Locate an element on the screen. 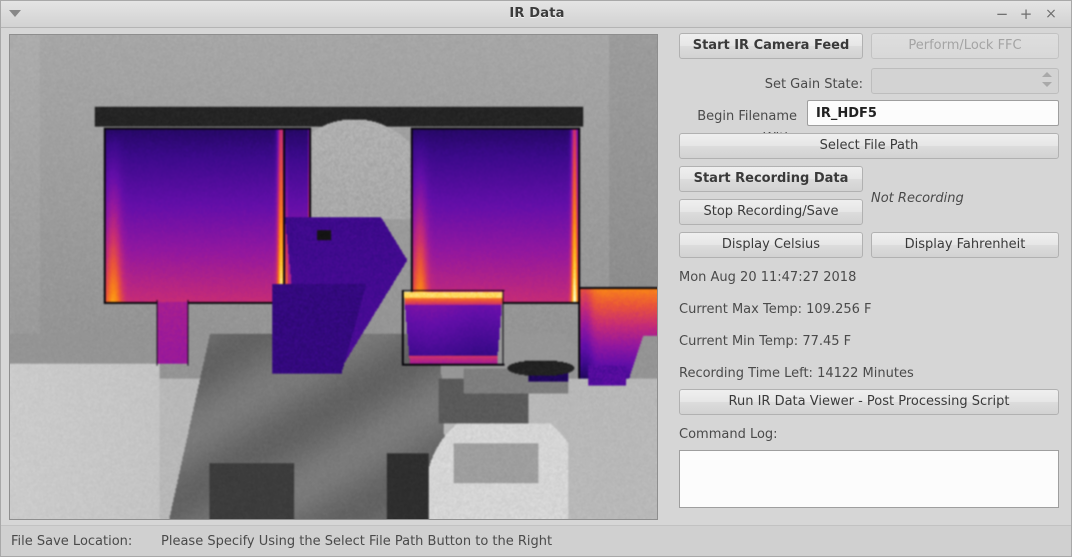 This screenshot has width=1072, height=557. minimize-button: − is located at coordinates (1002, 15).